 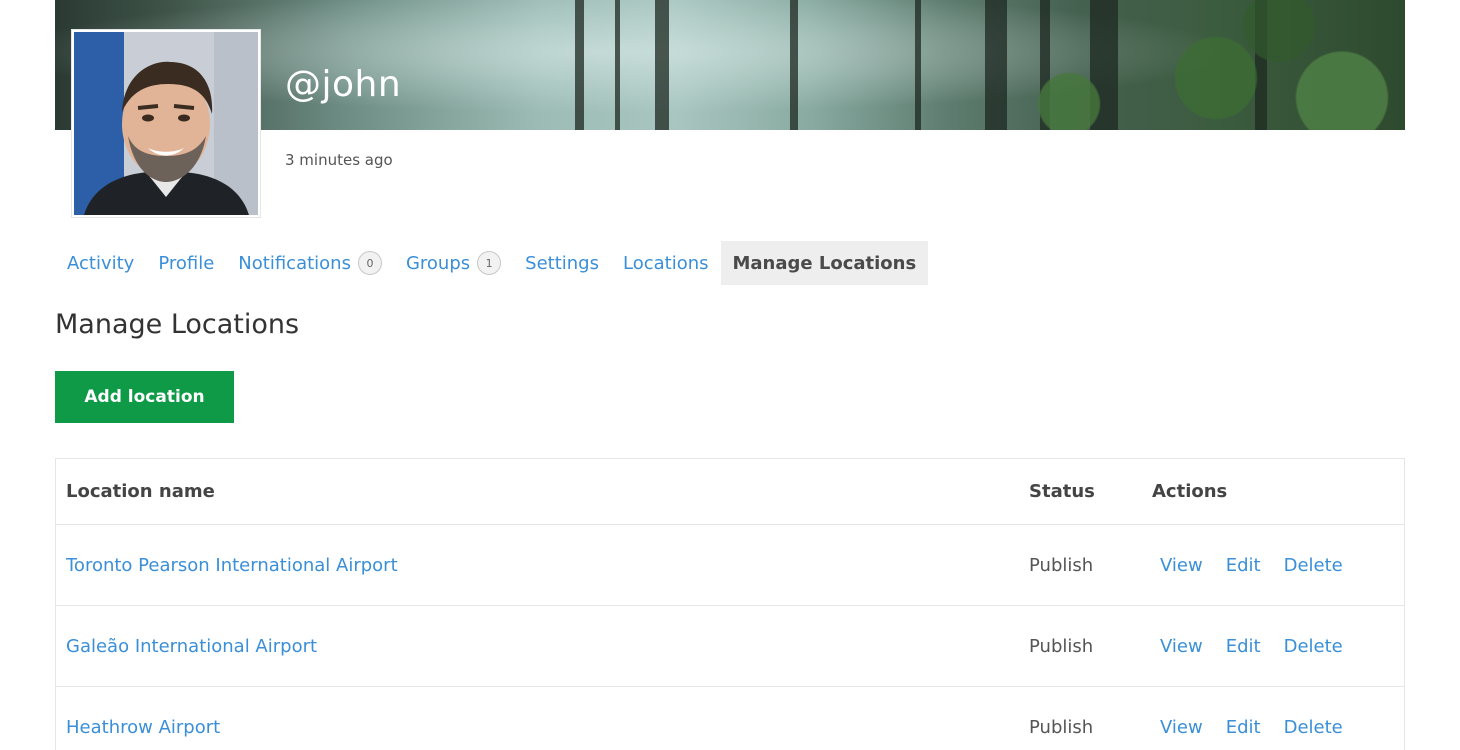 I want to click on location-name-link: Heathrow Airport, so click(x=143, y=727).